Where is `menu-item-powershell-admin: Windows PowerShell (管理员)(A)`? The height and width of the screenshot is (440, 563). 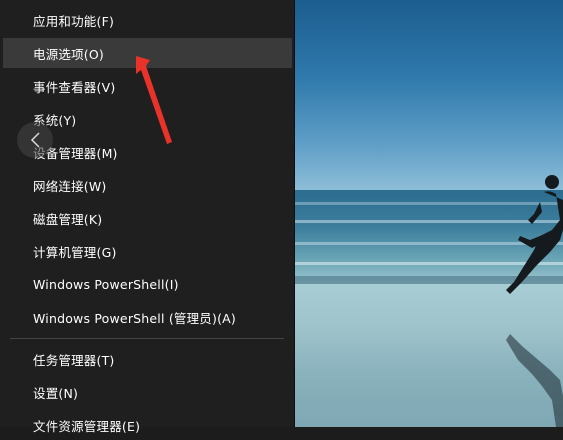 menu-item-powershell-admin: Windows PowerShell (管理员)(A) is located at coordinates (147, 317).